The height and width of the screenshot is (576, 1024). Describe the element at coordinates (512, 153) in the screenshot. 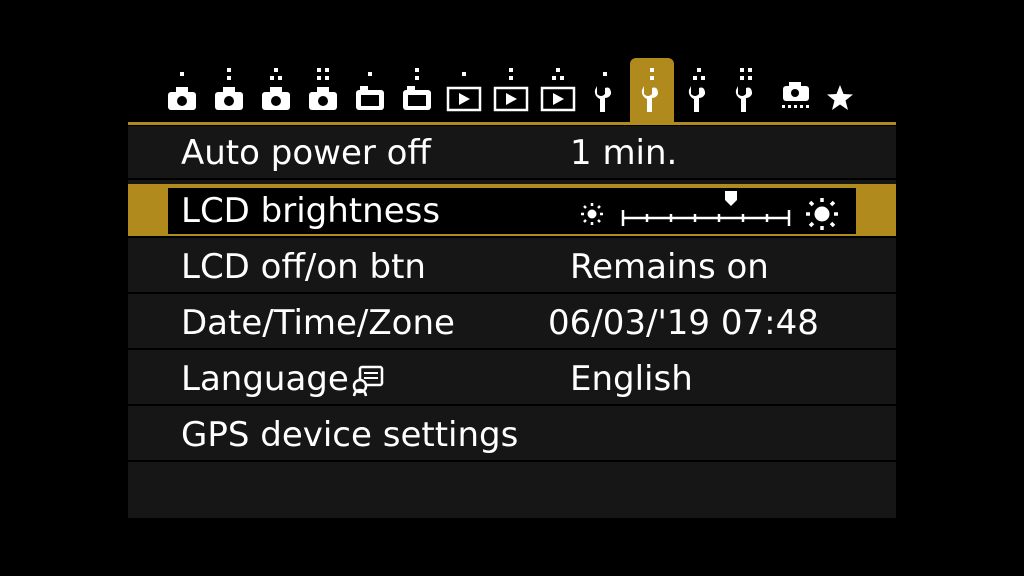

I see `menu-item-auto-power-off: Auto power off 1 min.` at that location.